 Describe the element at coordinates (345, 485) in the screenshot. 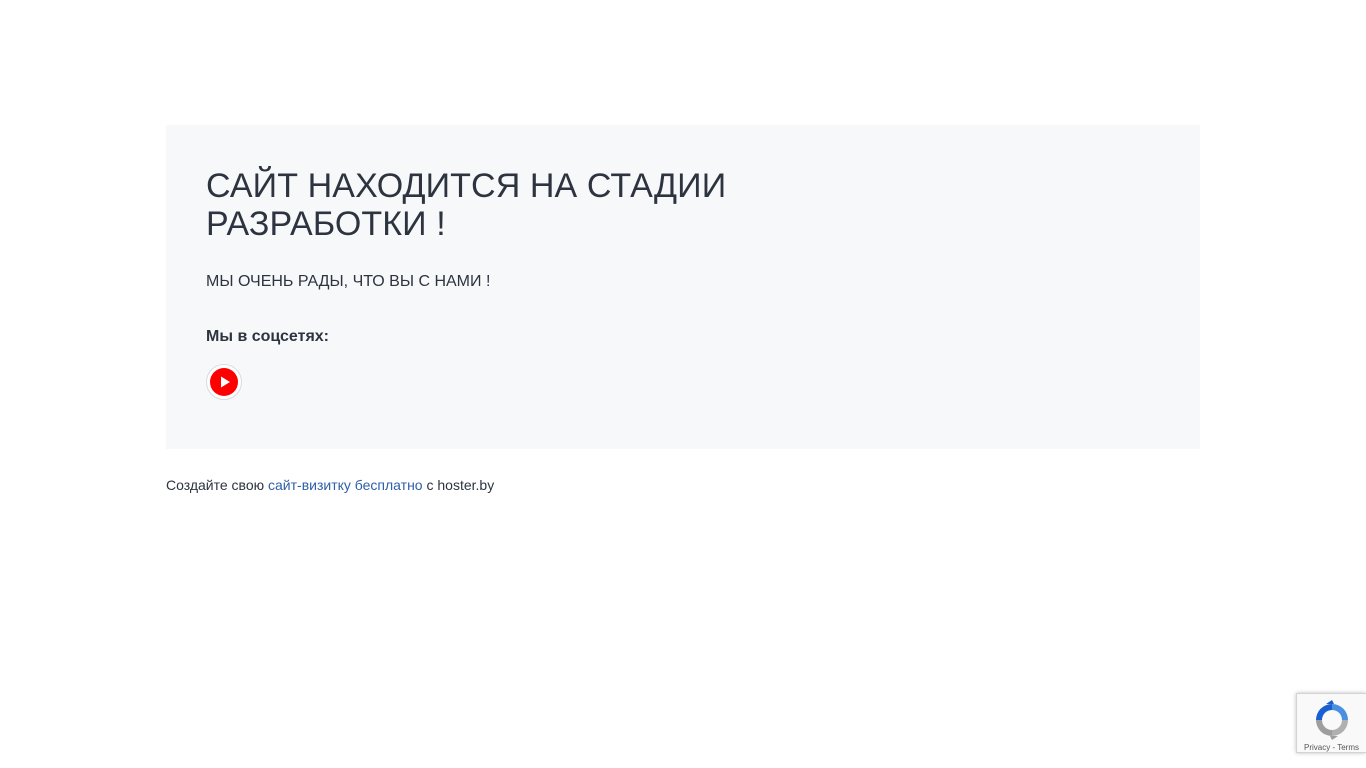

I see `free-business-card-link: сайт-визитку бесплатно` at that location.